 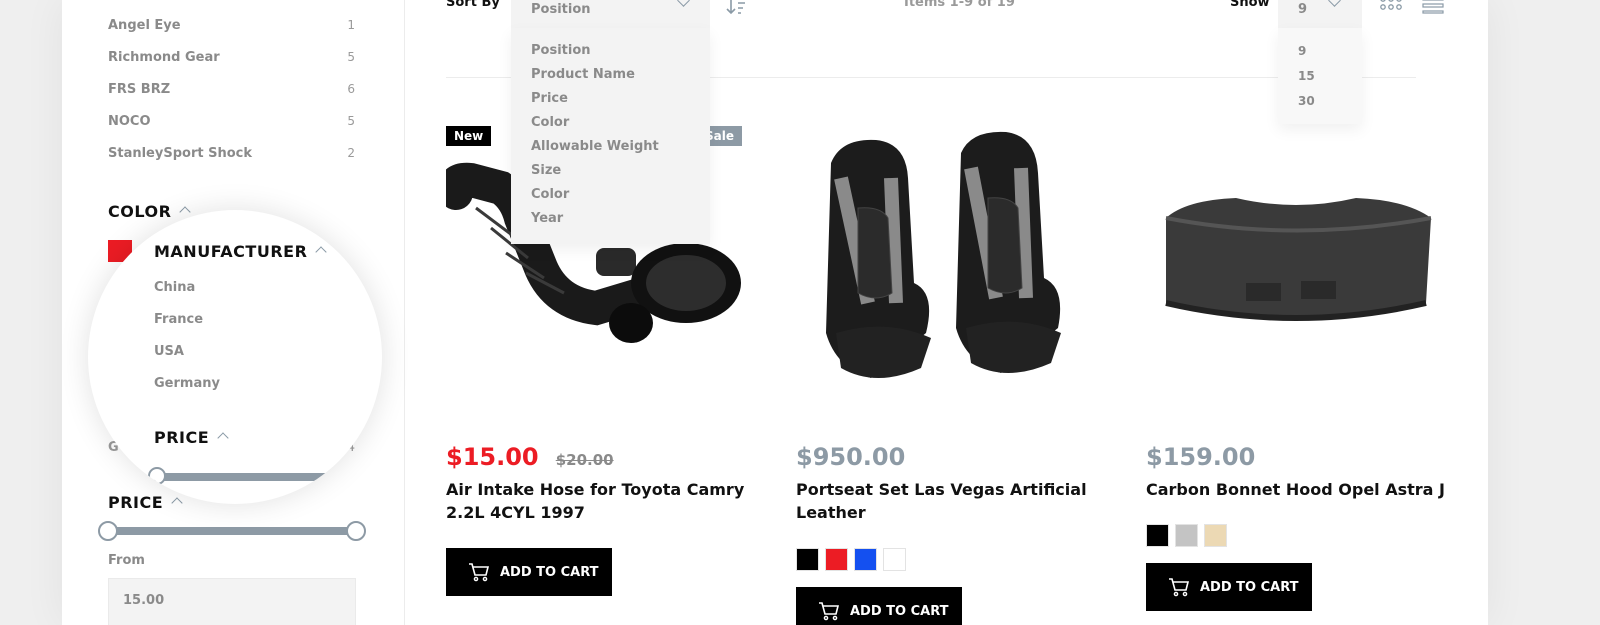 I want to click on manufacturer-filter-header: MANUFACTURER, so click(x=241, y=251).